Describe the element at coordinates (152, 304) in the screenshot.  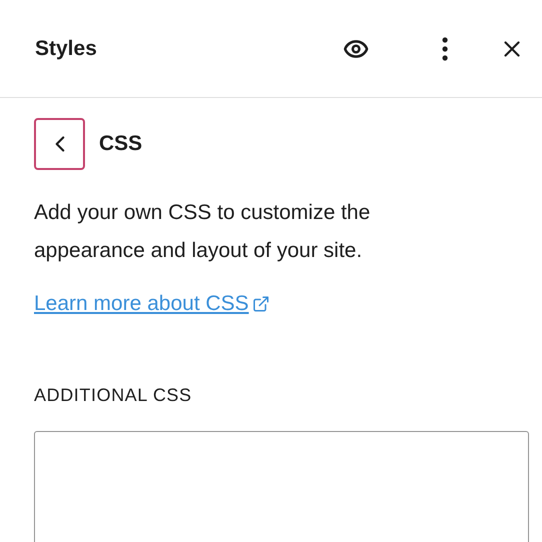
I see `learn-more-link: Learn more about CSS` at that location.